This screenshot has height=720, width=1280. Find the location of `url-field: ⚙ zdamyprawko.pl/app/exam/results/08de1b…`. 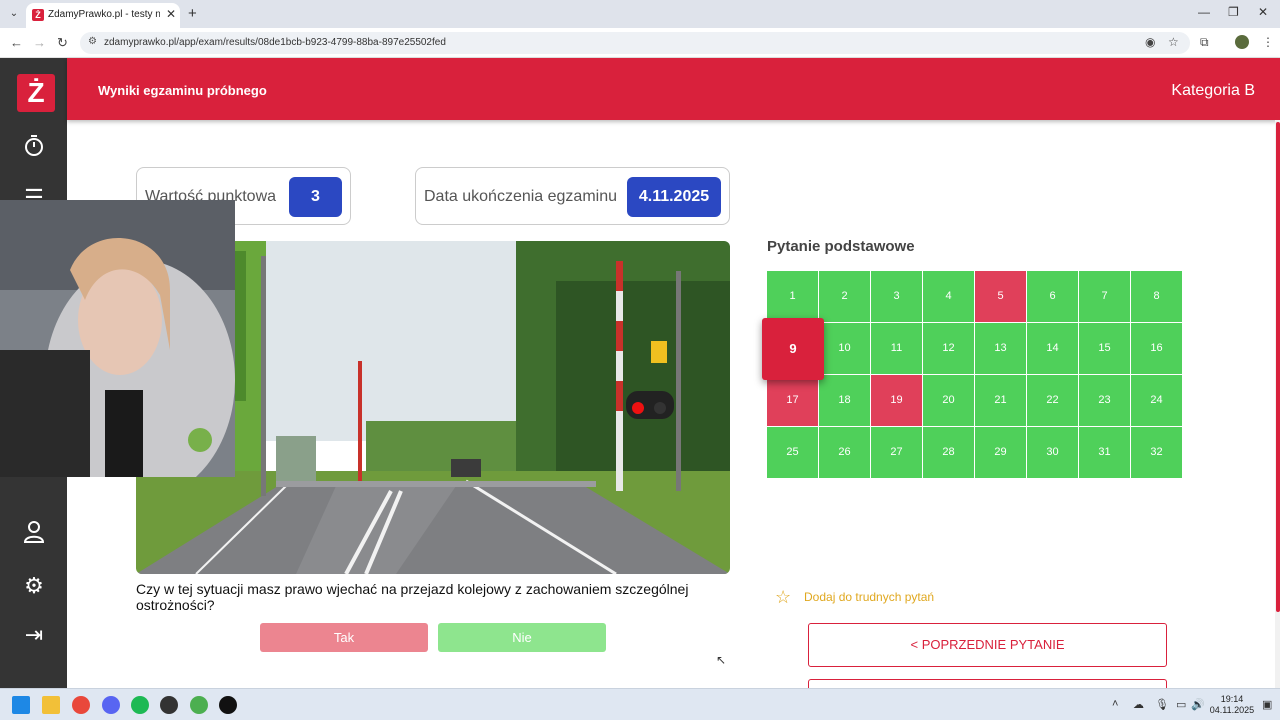

url-field: ⚙ zdamyprawko.pl/app/exam/results/08de1b… is located at coordinates (635, 43).